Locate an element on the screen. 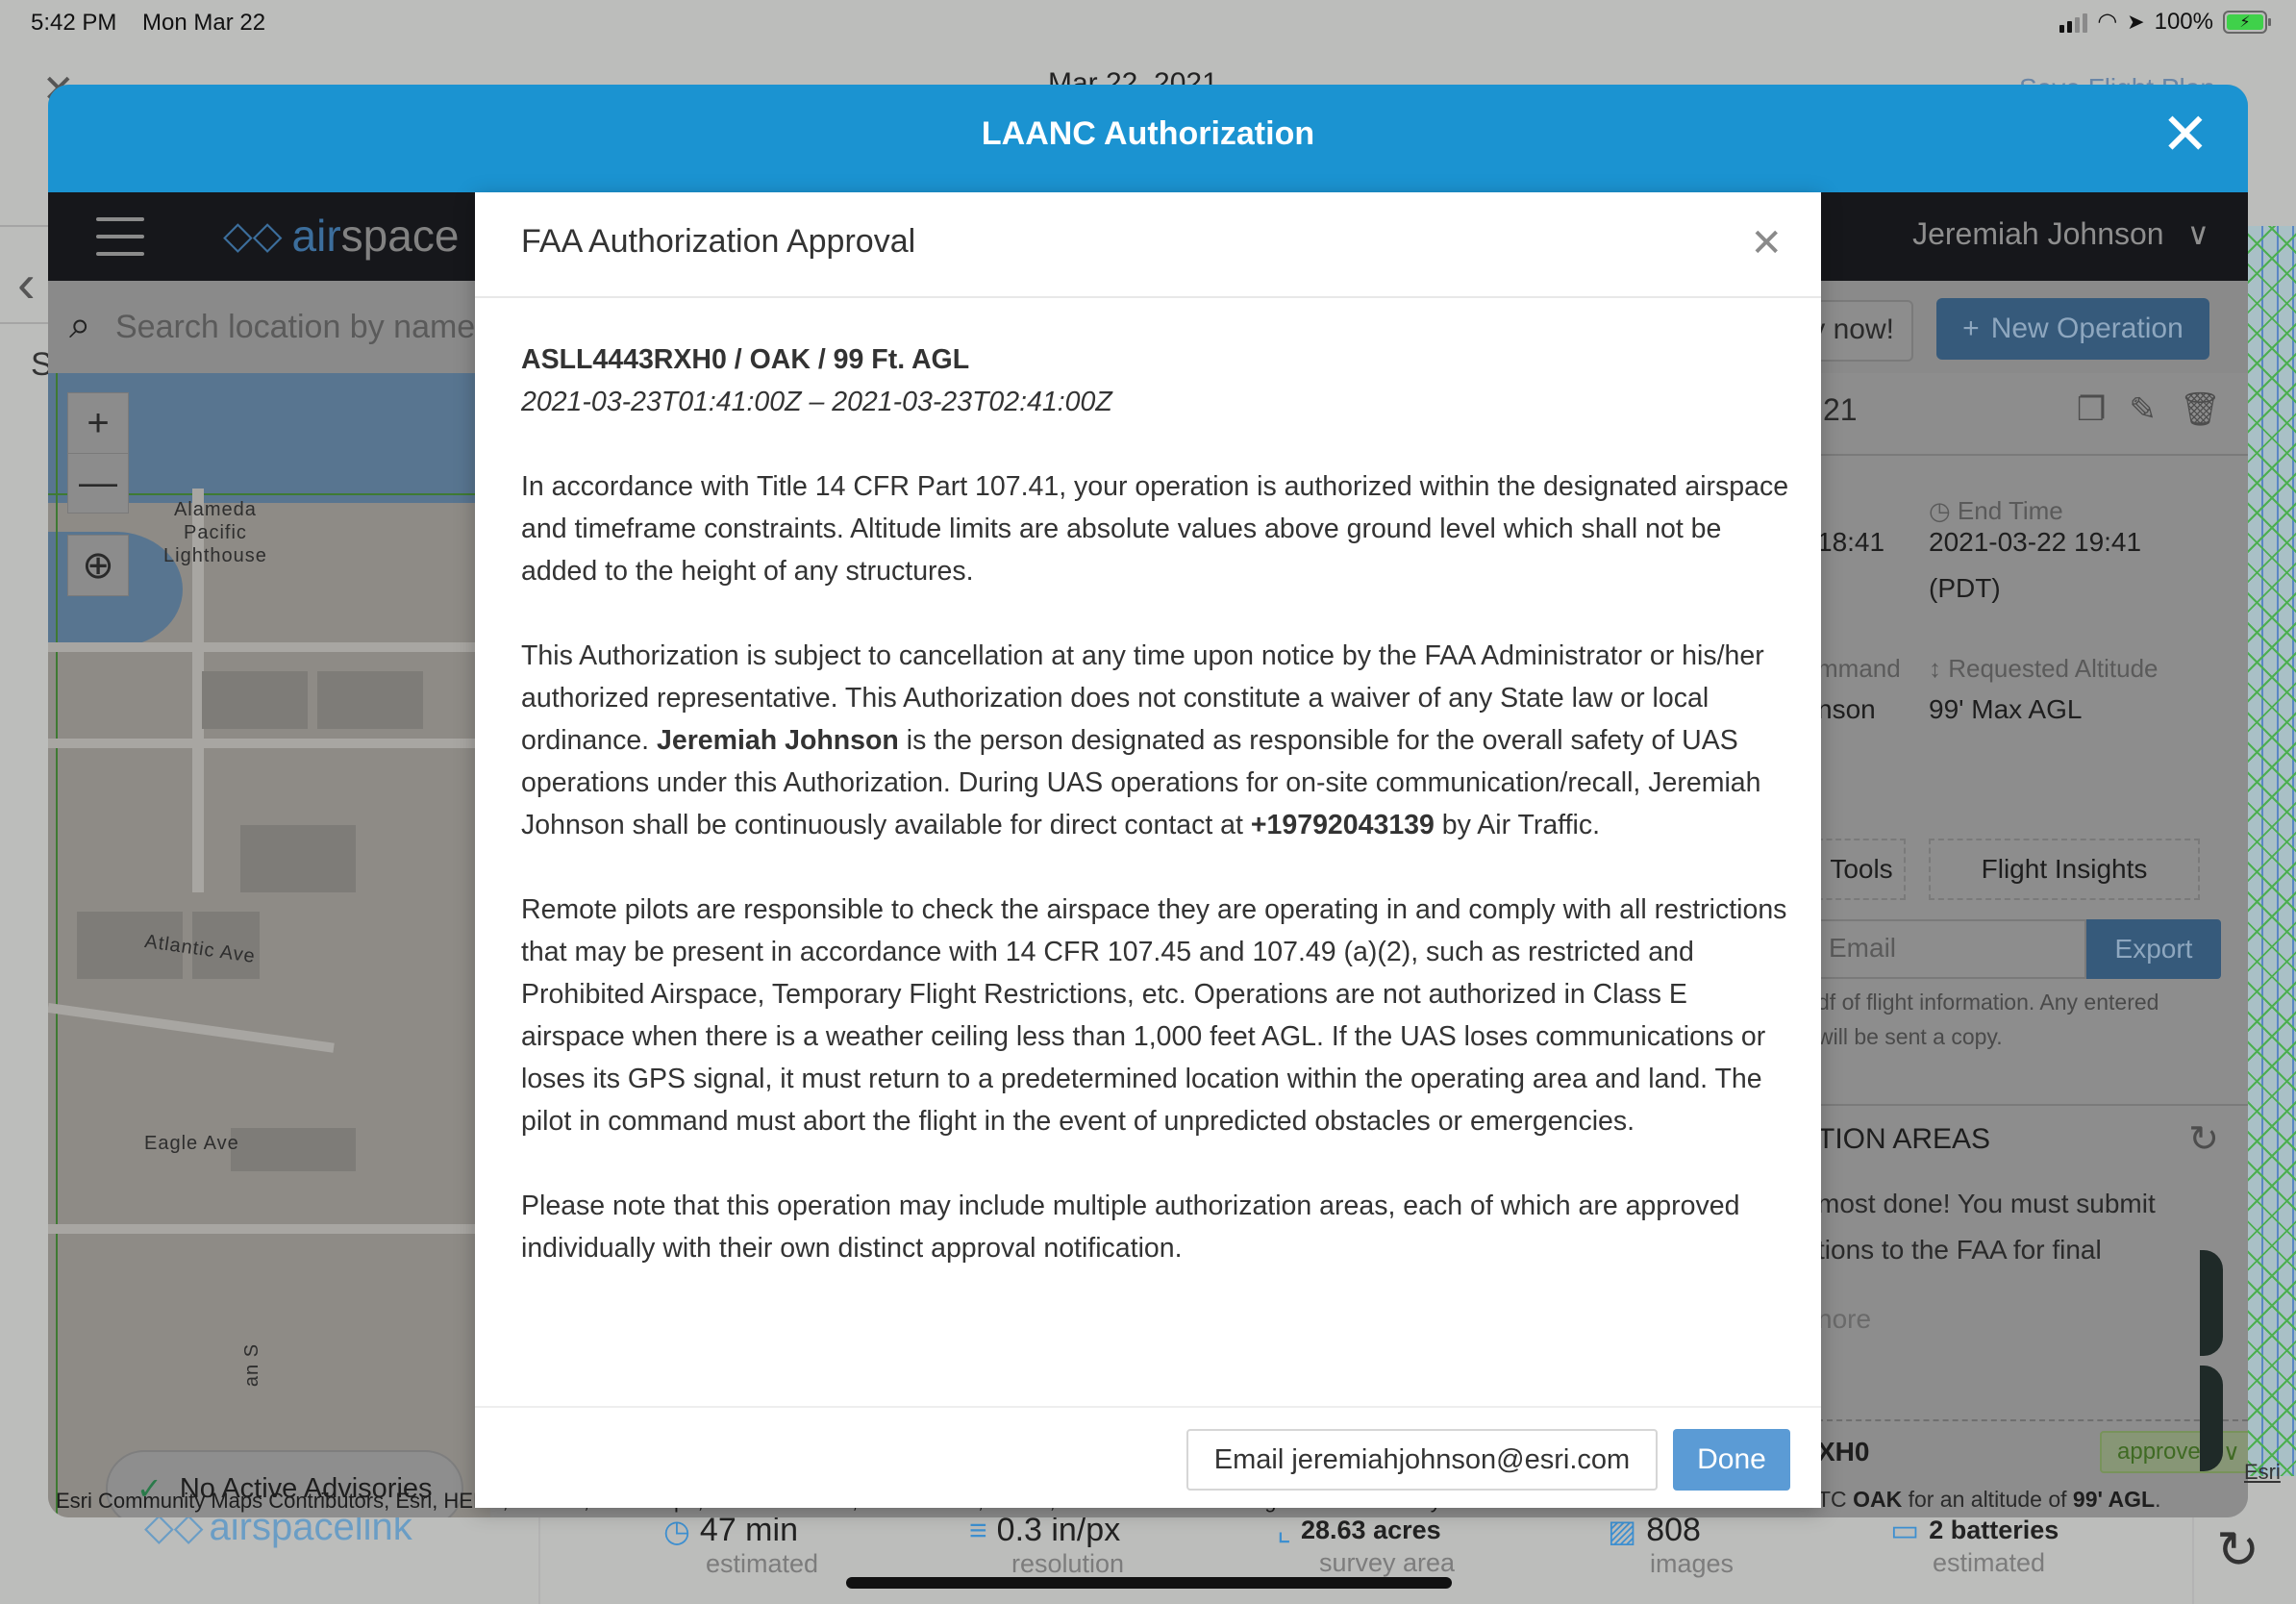  status-badge: approved ∨ is located at coordinates (2174, 1452).